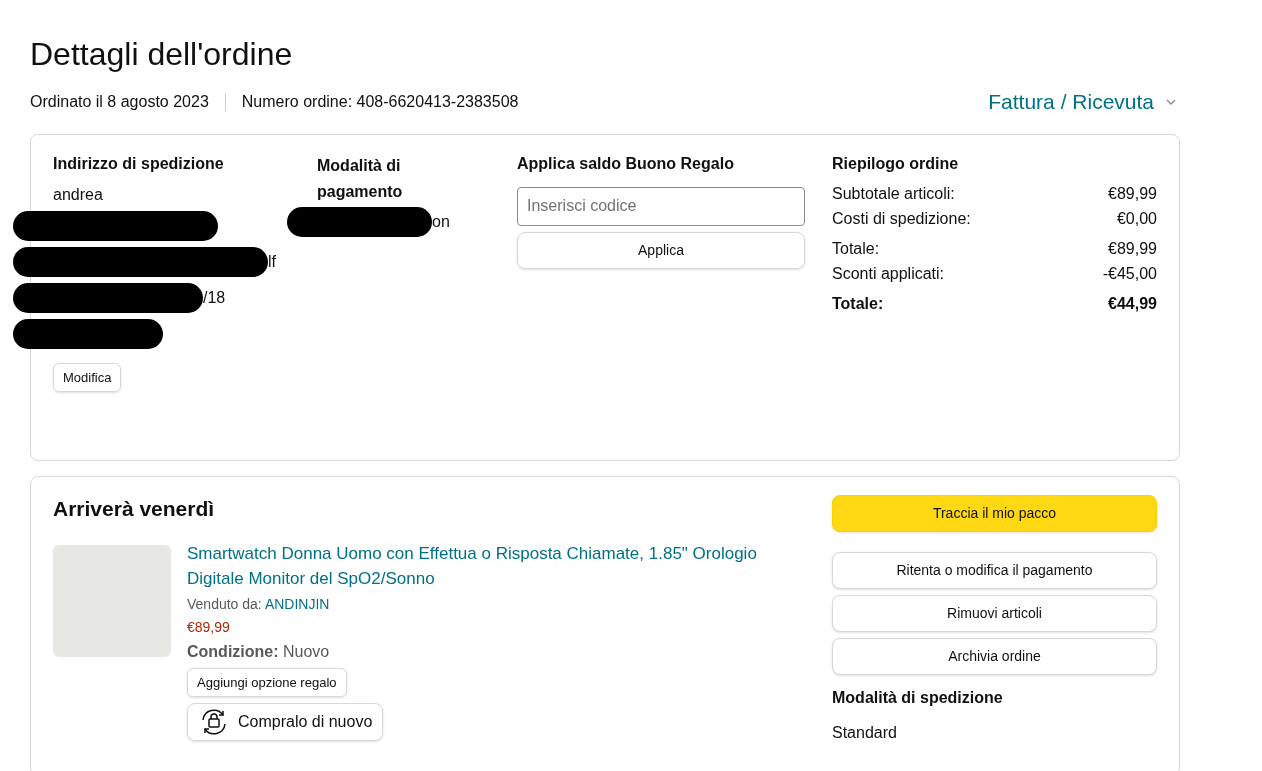 The height and width of the screenshot is (771, 1262). I want to click on chevron-down-icon, so click(1171, 101).